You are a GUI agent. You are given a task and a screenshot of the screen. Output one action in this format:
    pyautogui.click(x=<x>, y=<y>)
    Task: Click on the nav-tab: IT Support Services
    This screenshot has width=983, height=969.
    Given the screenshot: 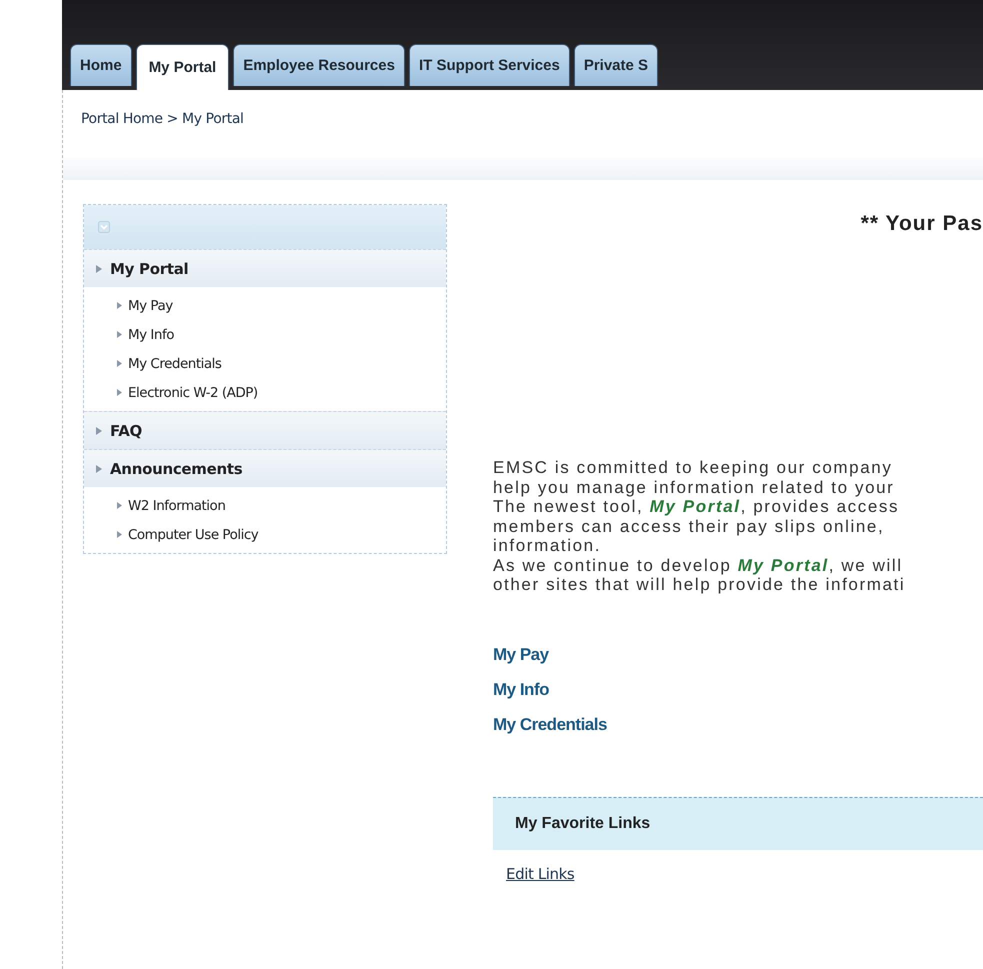 What is the action you would take?
    pyautogui.click(x=489, y=65)
    